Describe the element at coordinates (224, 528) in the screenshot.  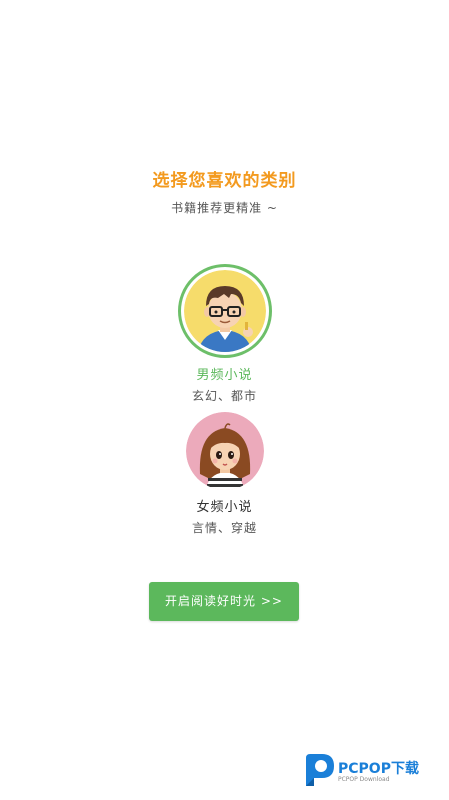
I see `category-female-desc: 言情、穿越` at that location.